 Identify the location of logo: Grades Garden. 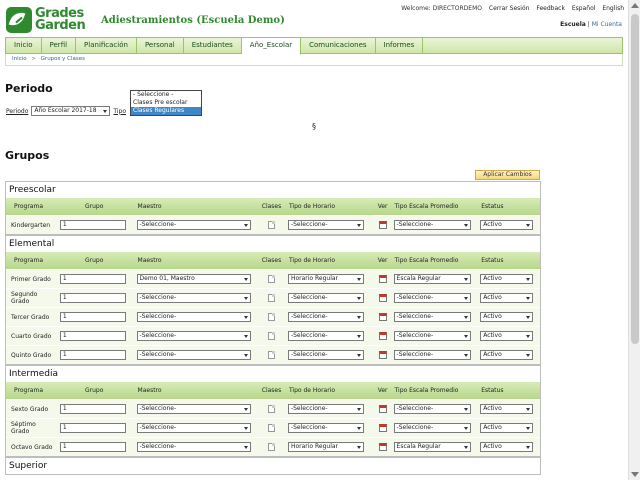
(46, 20).